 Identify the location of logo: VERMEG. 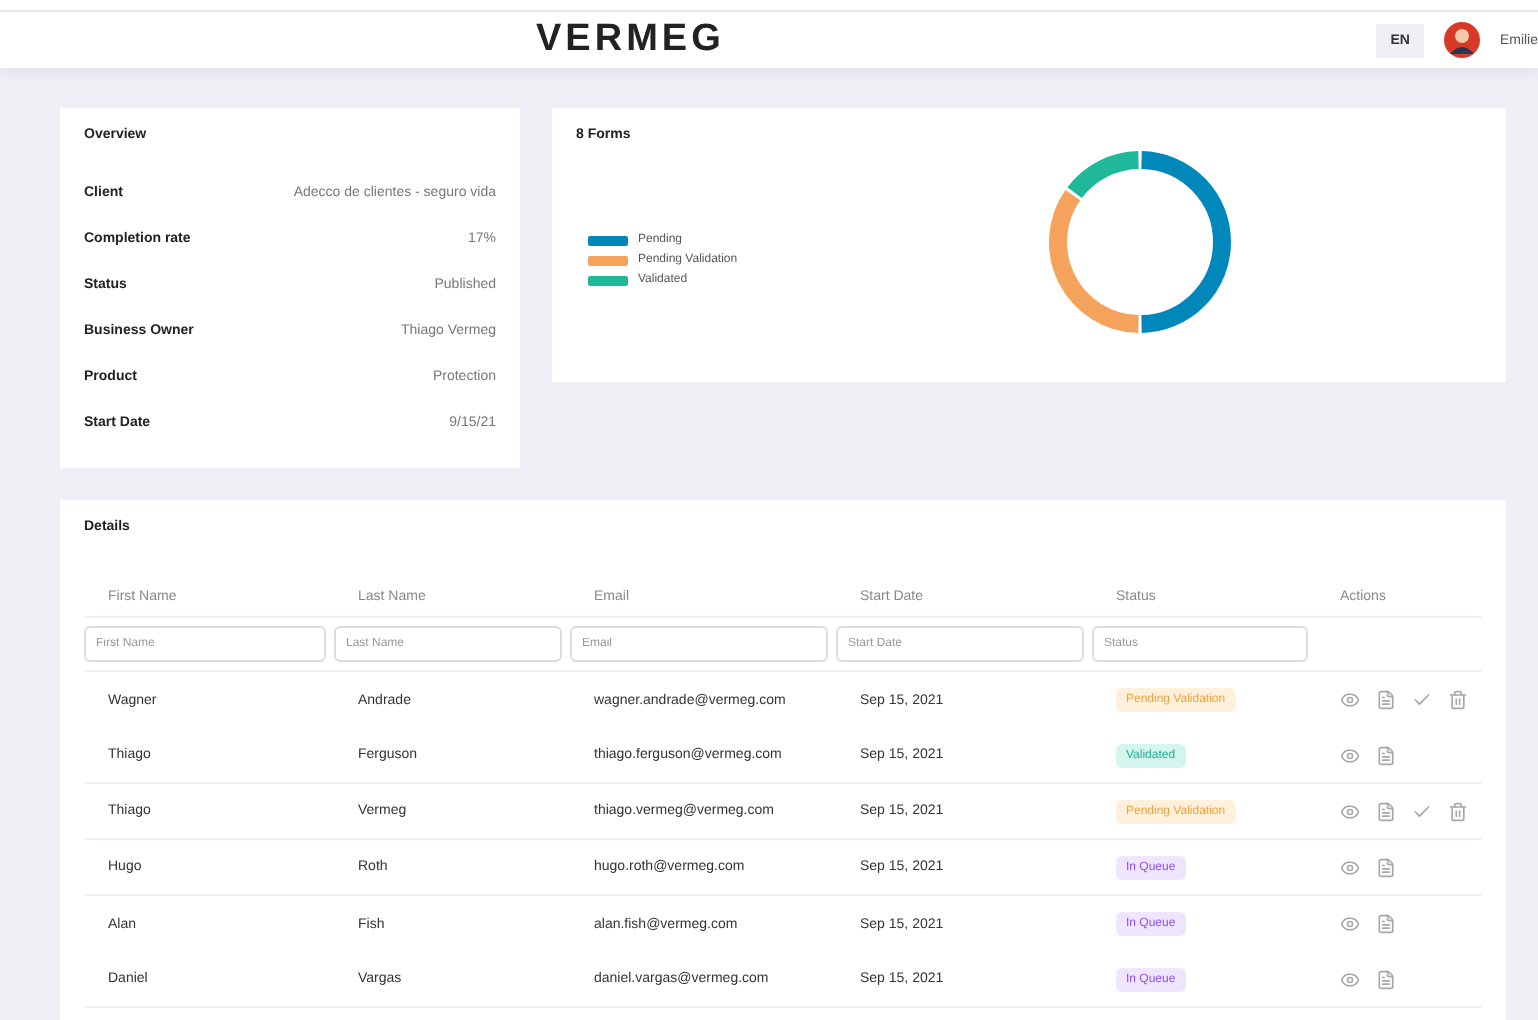
(630, 40).